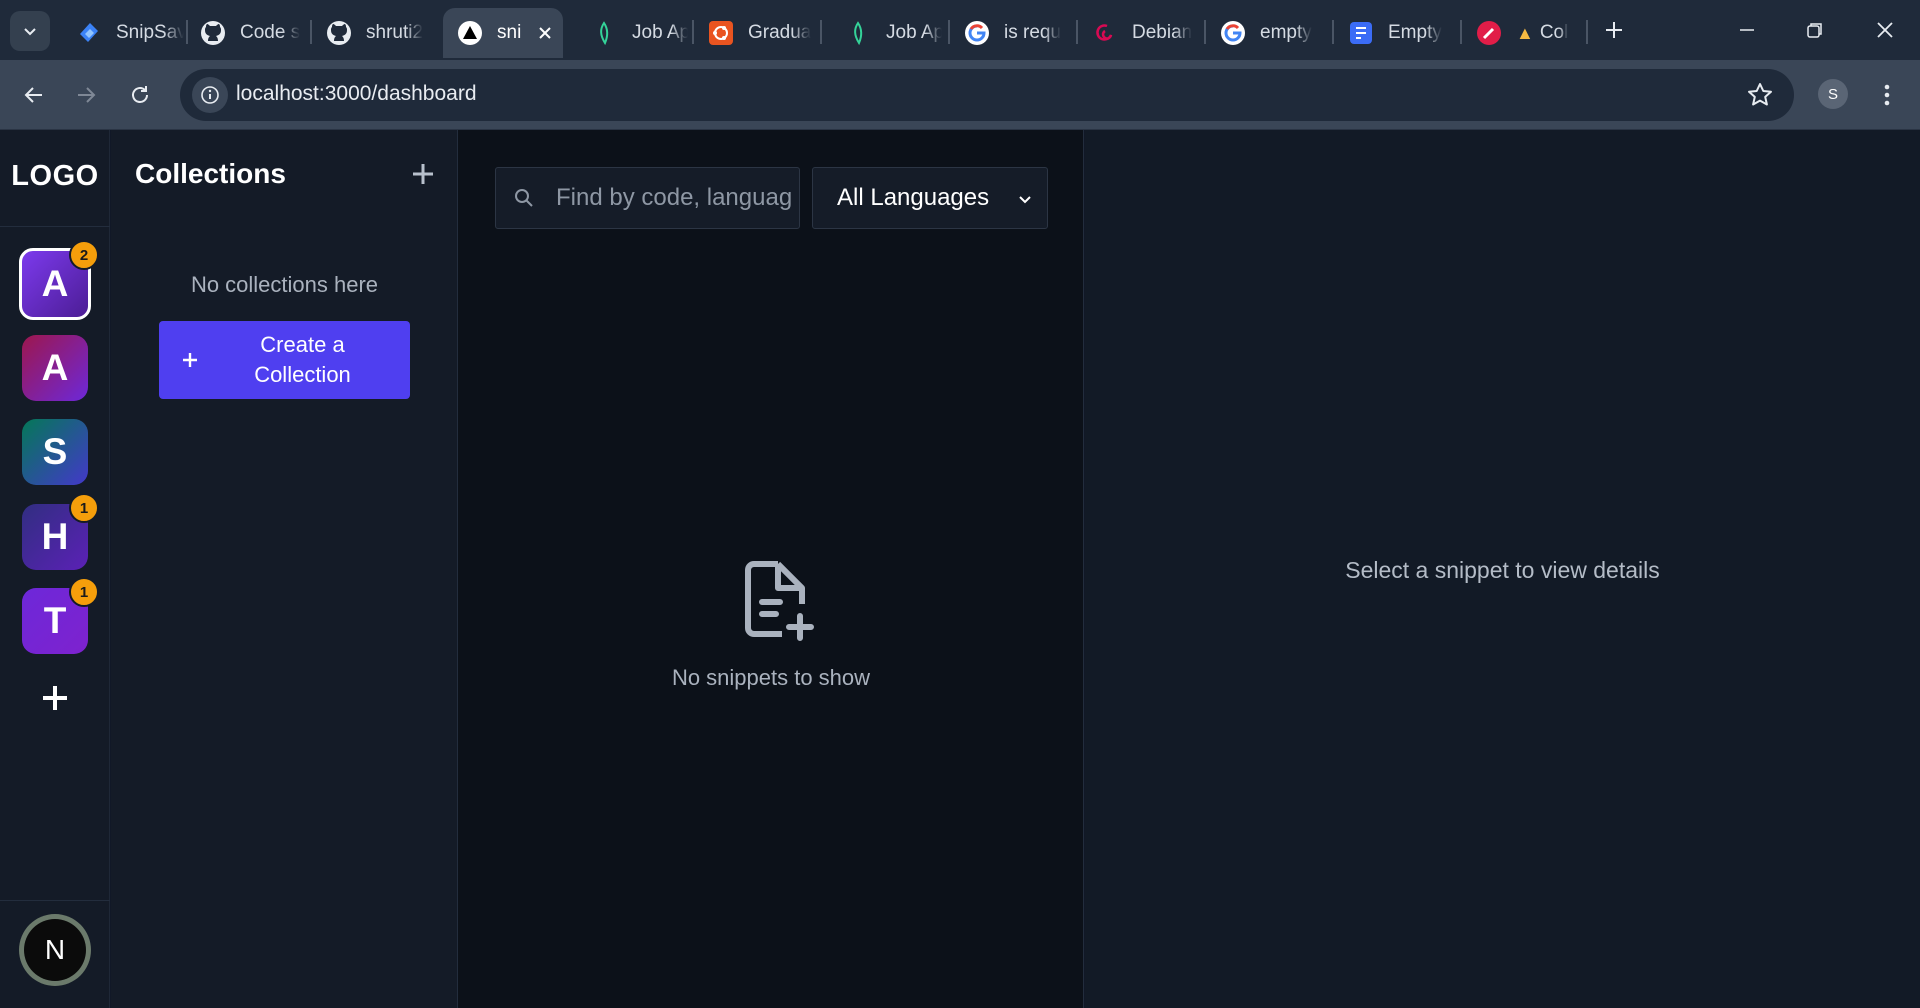 This screenshot has height=1008, width=1920. I want to click on thumbs-up-icon: ▲, so click(1525, 32).